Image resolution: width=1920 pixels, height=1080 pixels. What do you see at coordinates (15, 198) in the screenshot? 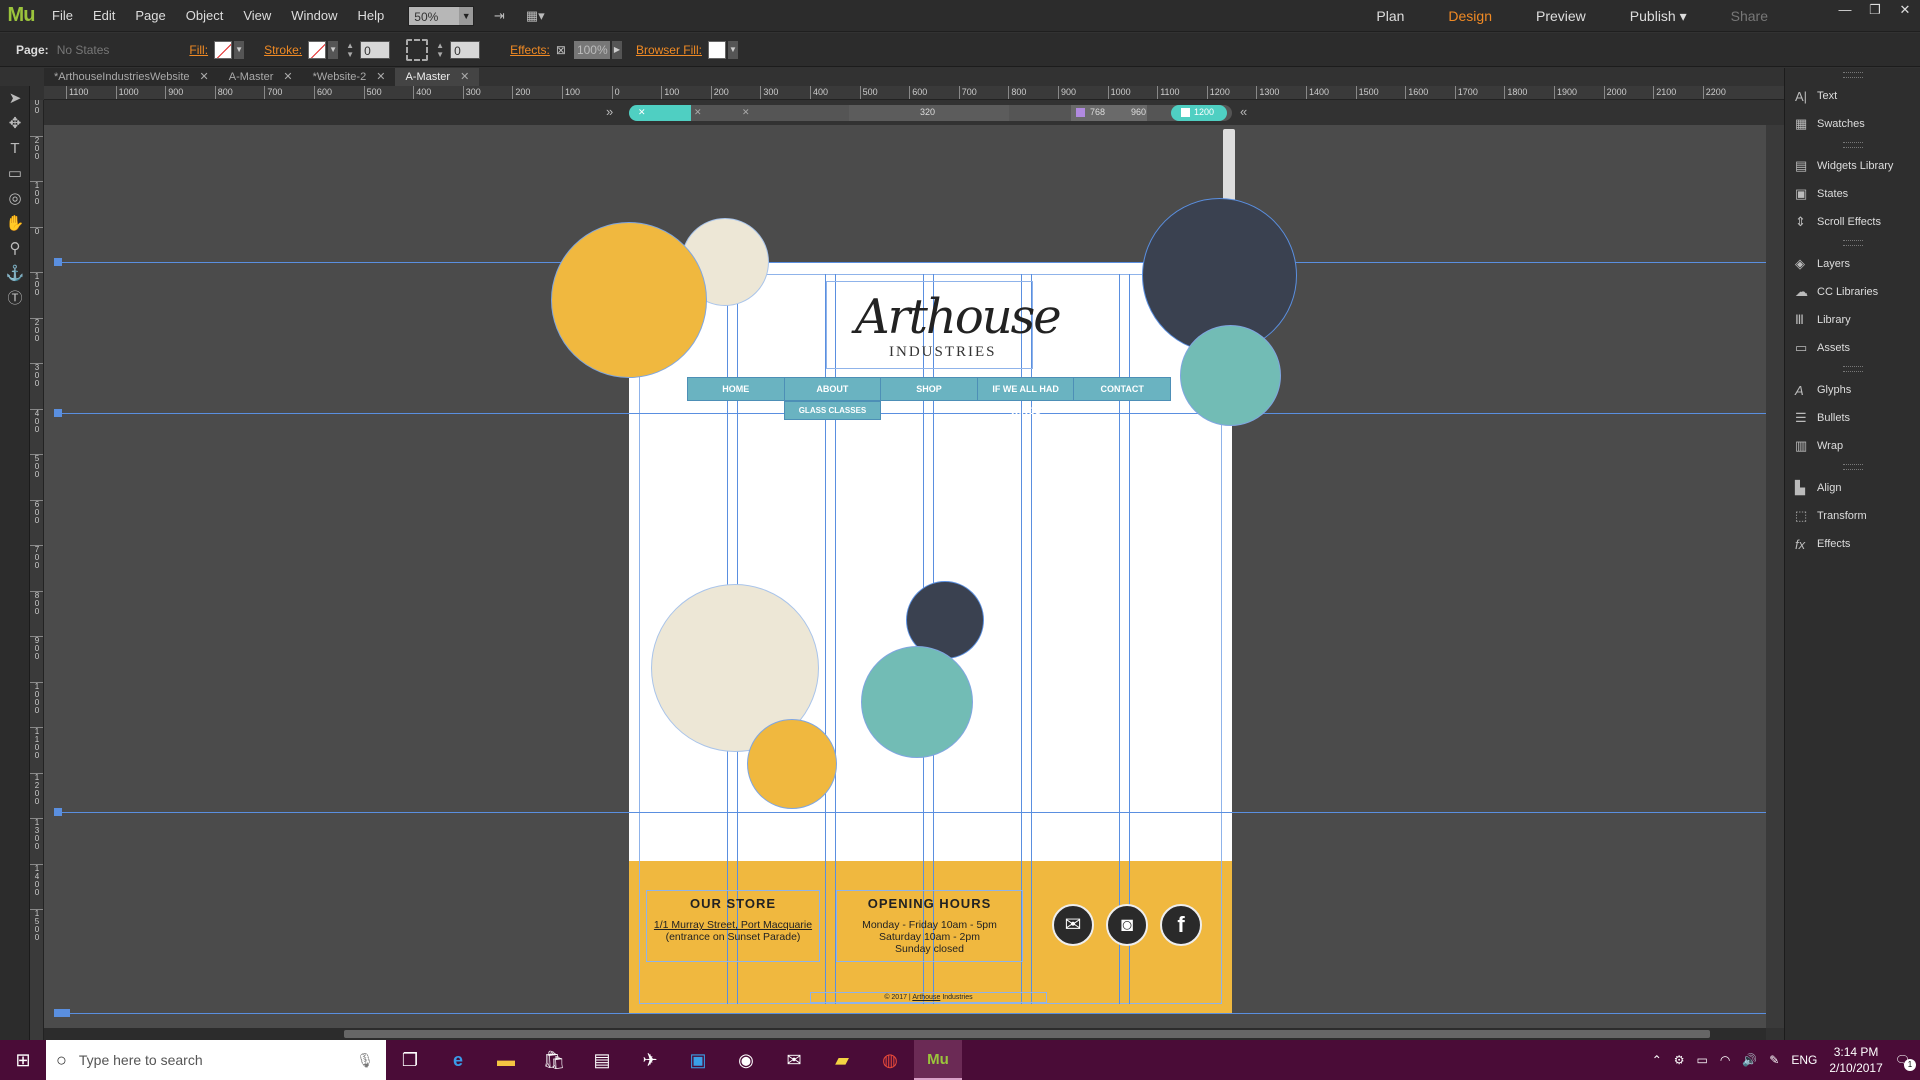
I see `ellipse-tool-icon: ◎` at bounding box center [15, 198].